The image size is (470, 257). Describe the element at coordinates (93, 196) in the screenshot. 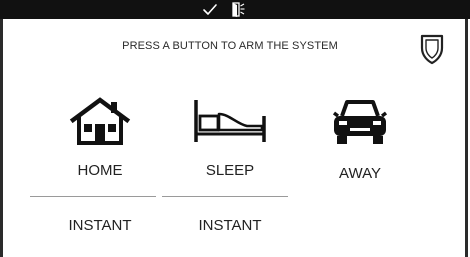

I see `divider-home` at that location.